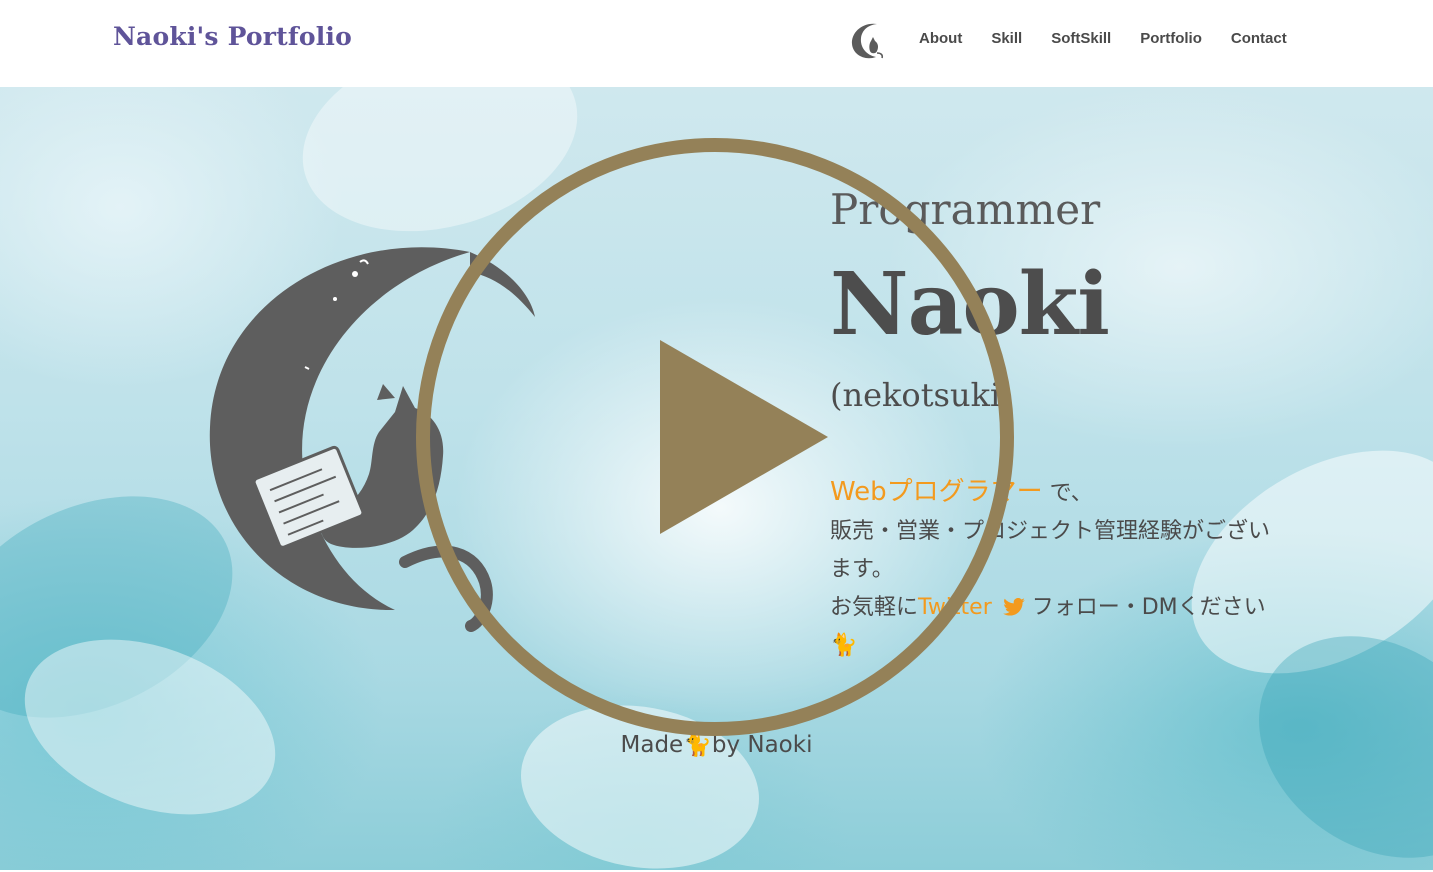  What do you see at coordinates (1145, 607) in the screenshot?
I see `desc-text: フォロー・DMください` at bounding box center [1145, 607].